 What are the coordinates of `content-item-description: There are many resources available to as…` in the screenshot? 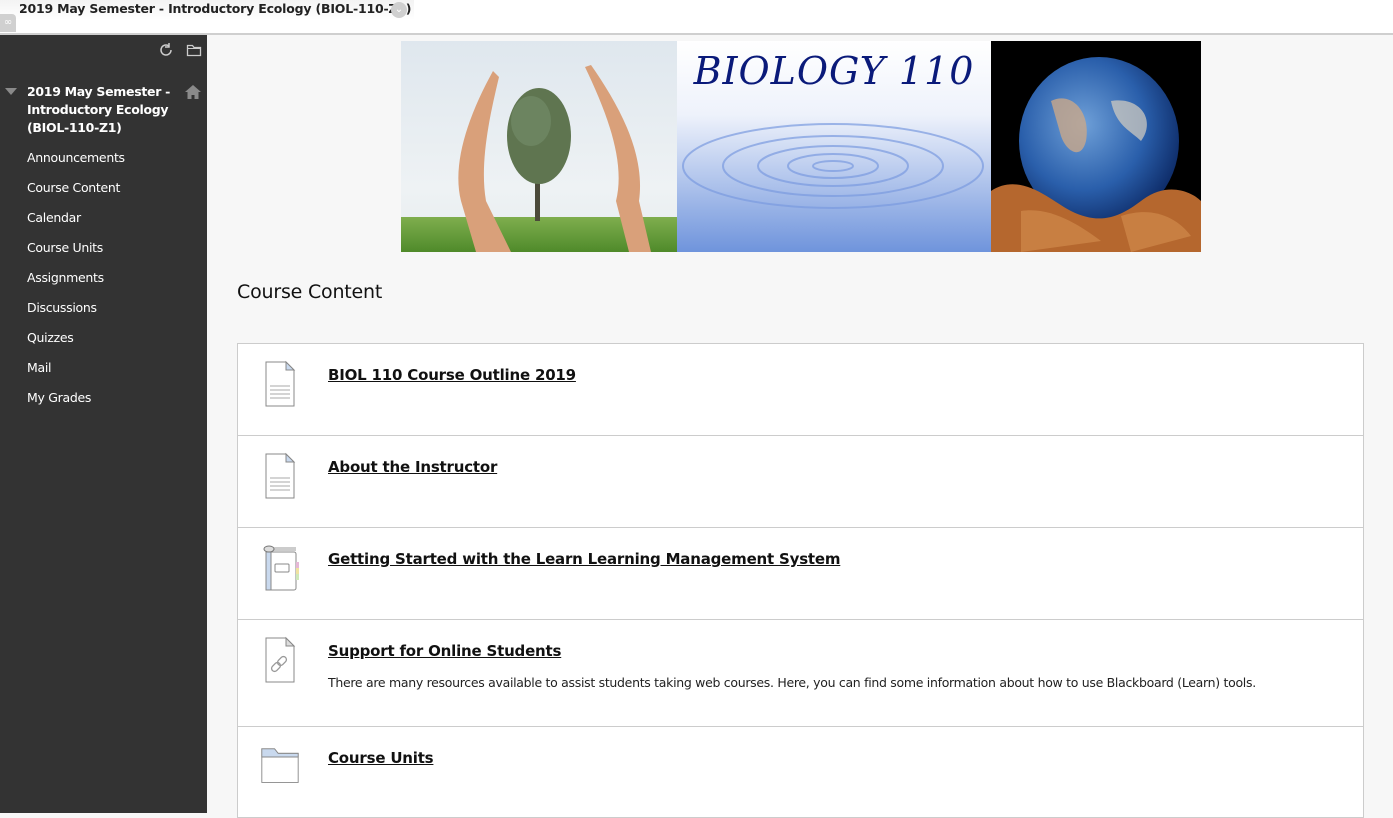 It's located at (792, 682).